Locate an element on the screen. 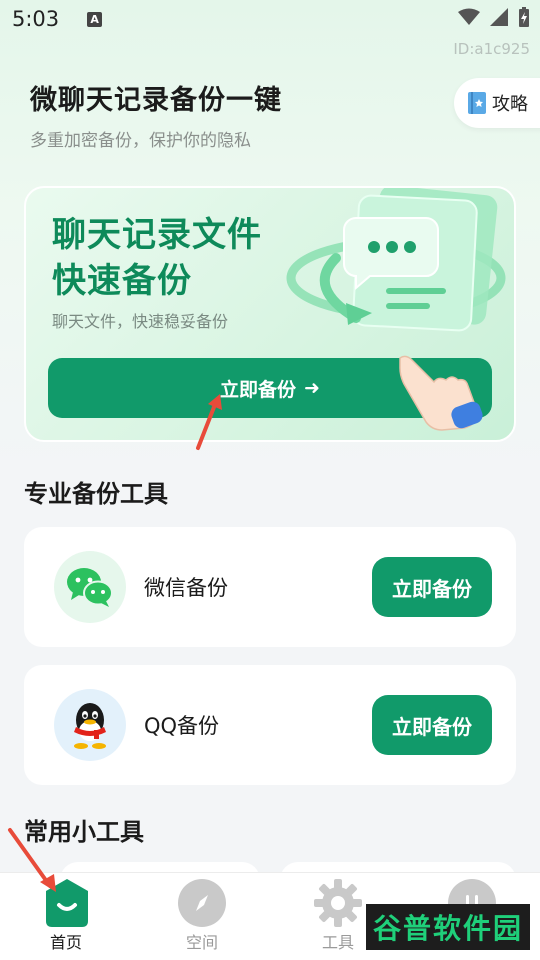 The width and height of the screenshot is (540, 960). nav-home-label: 首页 is located at coordinates (65, 942).